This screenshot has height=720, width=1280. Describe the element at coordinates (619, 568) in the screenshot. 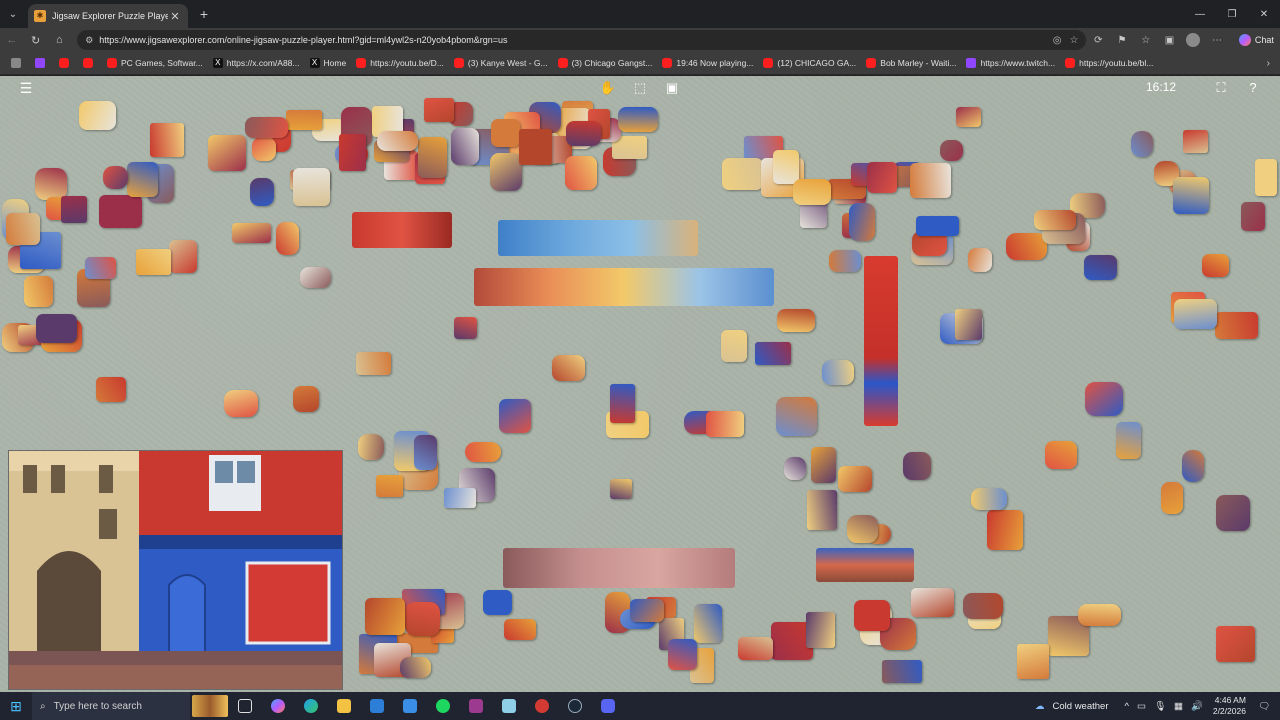

I see `assembled-pavement-strip` at that location.